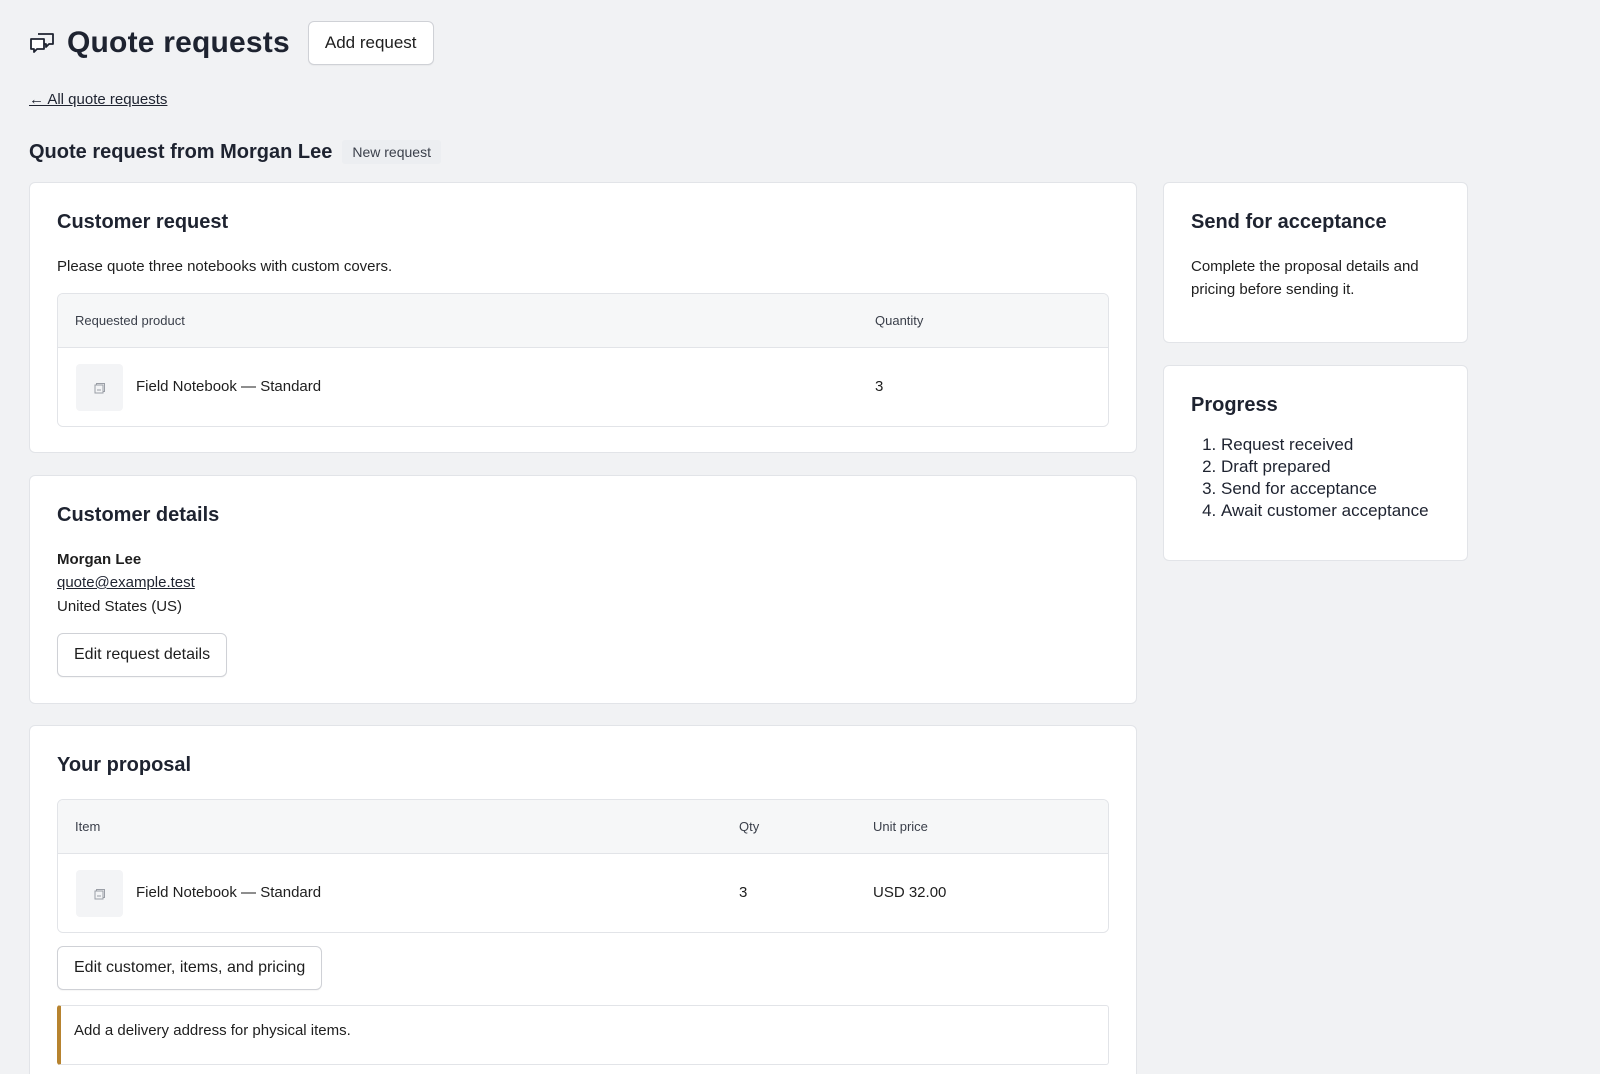 Image resolution: width=1600 pixels, height=1074 pixels. Describe the element at coordinates (190, 968) in the screenshot. I see `edit-customer-items-pricing-button: Edit customer, items, and pricing` at that location.